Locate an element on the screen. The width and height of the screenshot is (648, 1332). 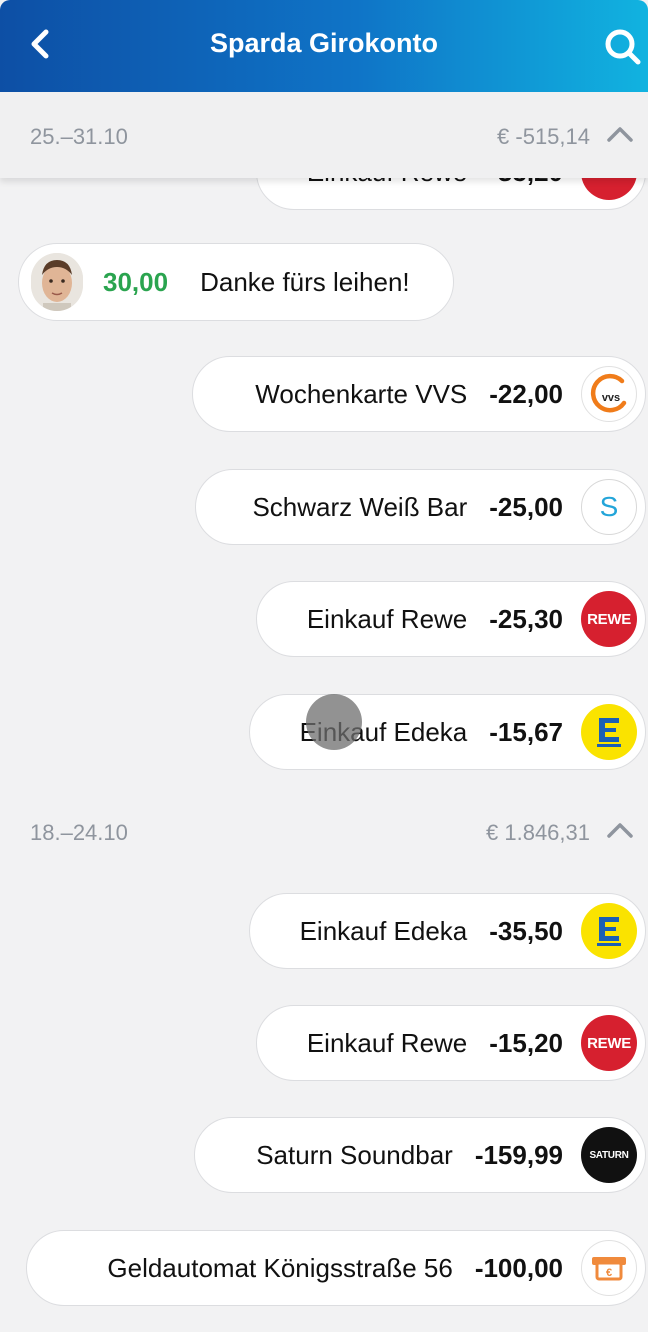
week-range: 25.–31.10 is located at coordinates (79, 136).